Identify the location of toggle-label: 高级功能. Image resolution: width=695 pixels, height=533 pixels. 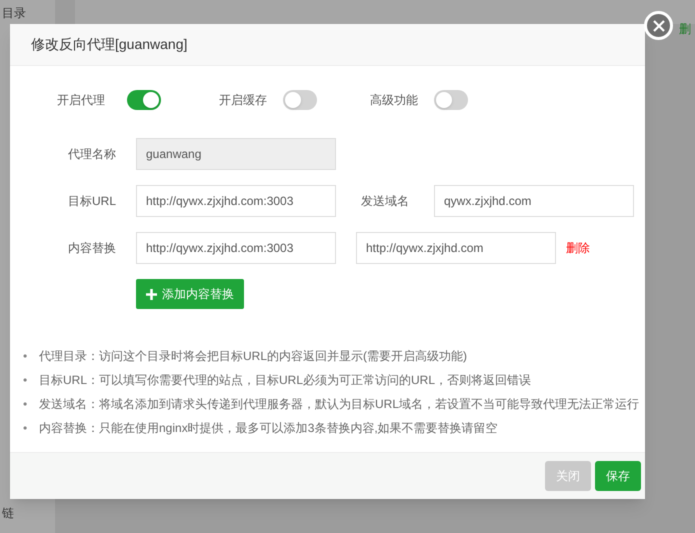
(394, 100).